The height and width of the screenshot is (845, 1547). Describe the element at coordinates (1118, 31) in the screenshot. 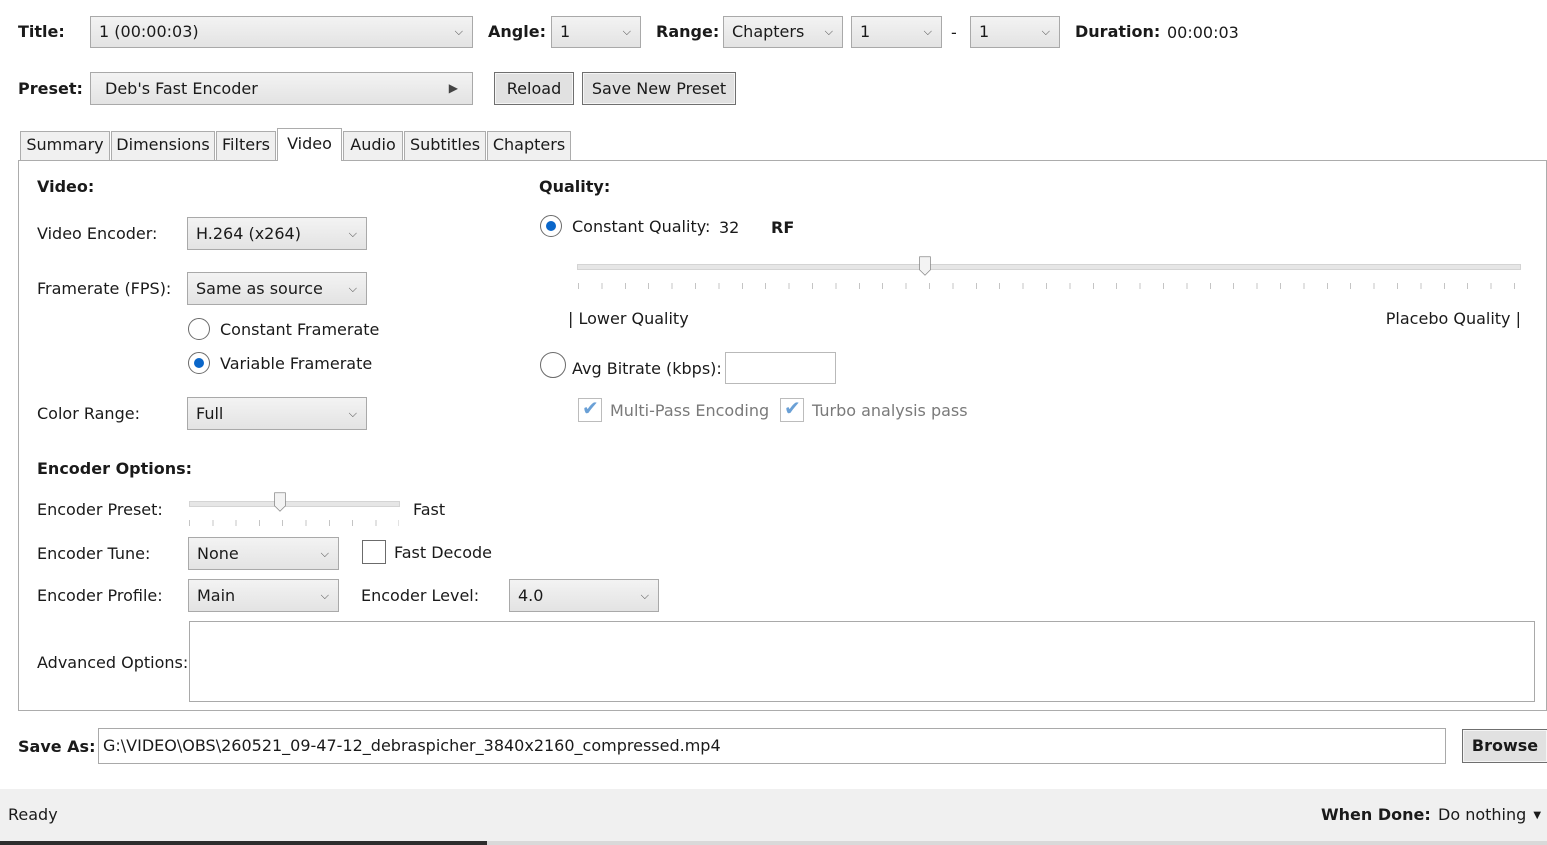

I see `duration-label: Duration:` at that location.